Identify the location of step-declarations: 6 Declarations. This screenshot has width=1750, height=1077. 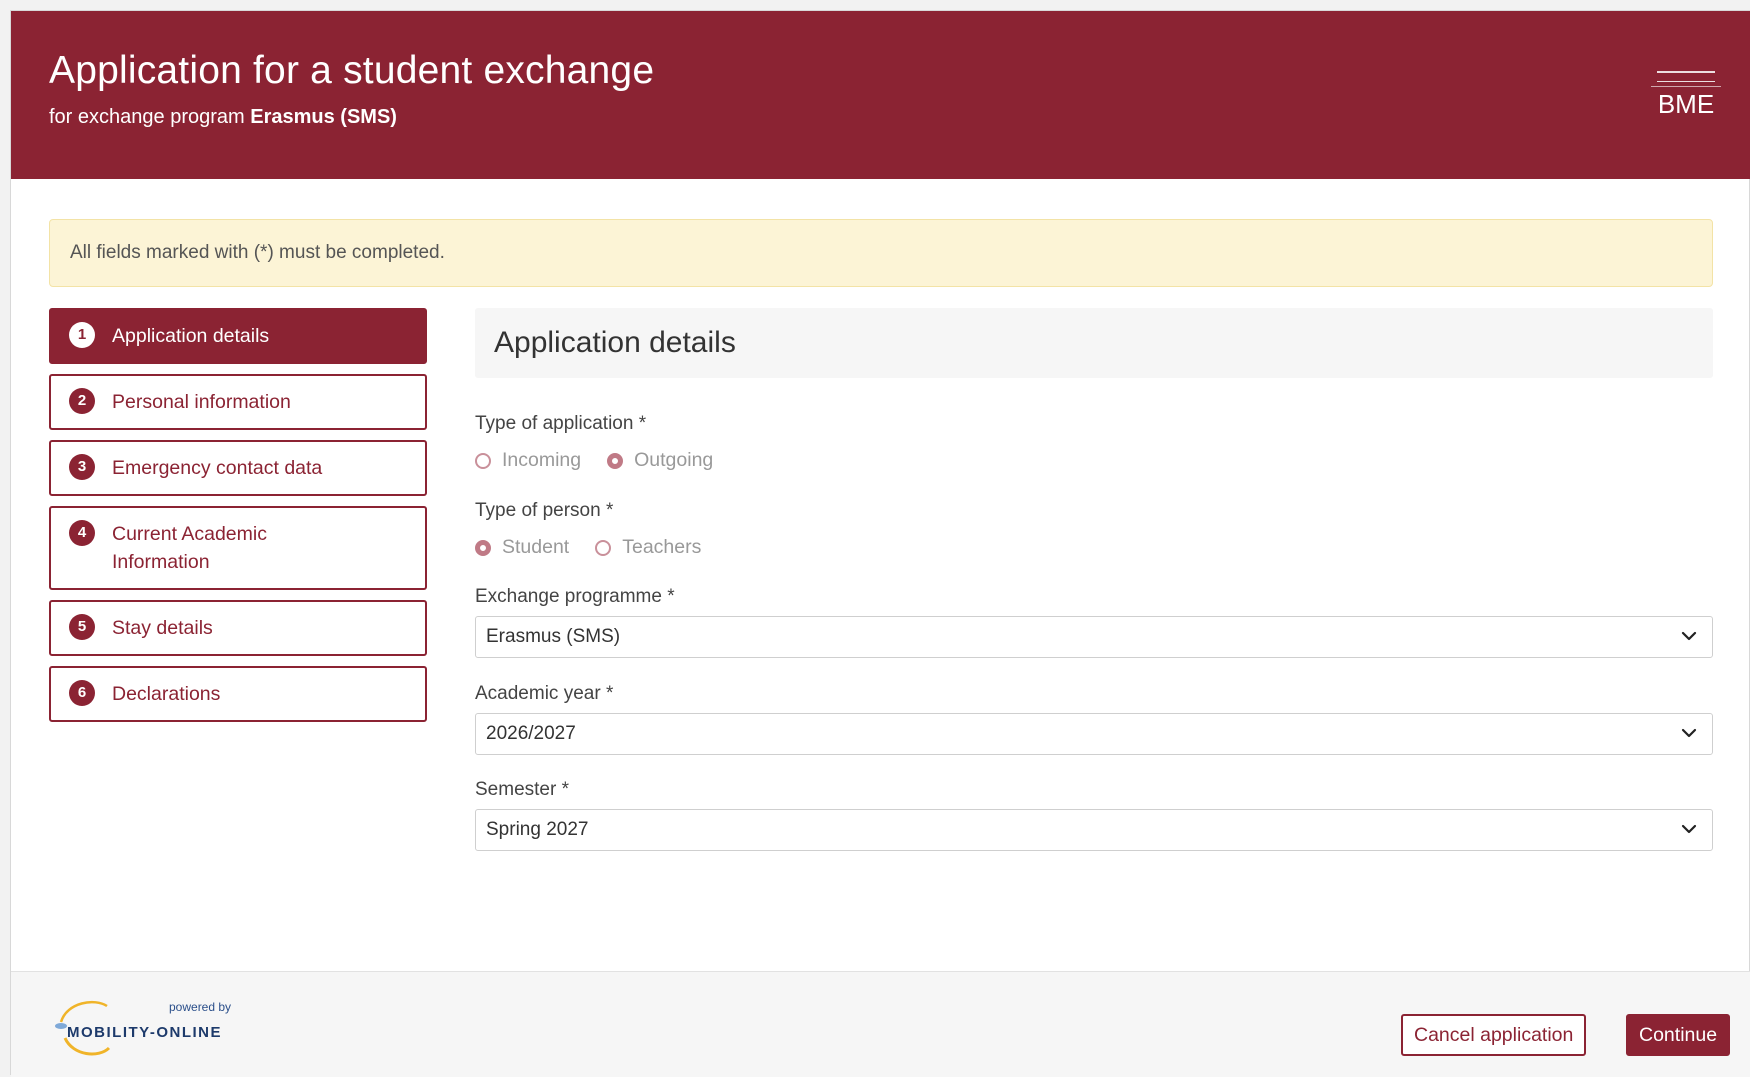
(238, 694).